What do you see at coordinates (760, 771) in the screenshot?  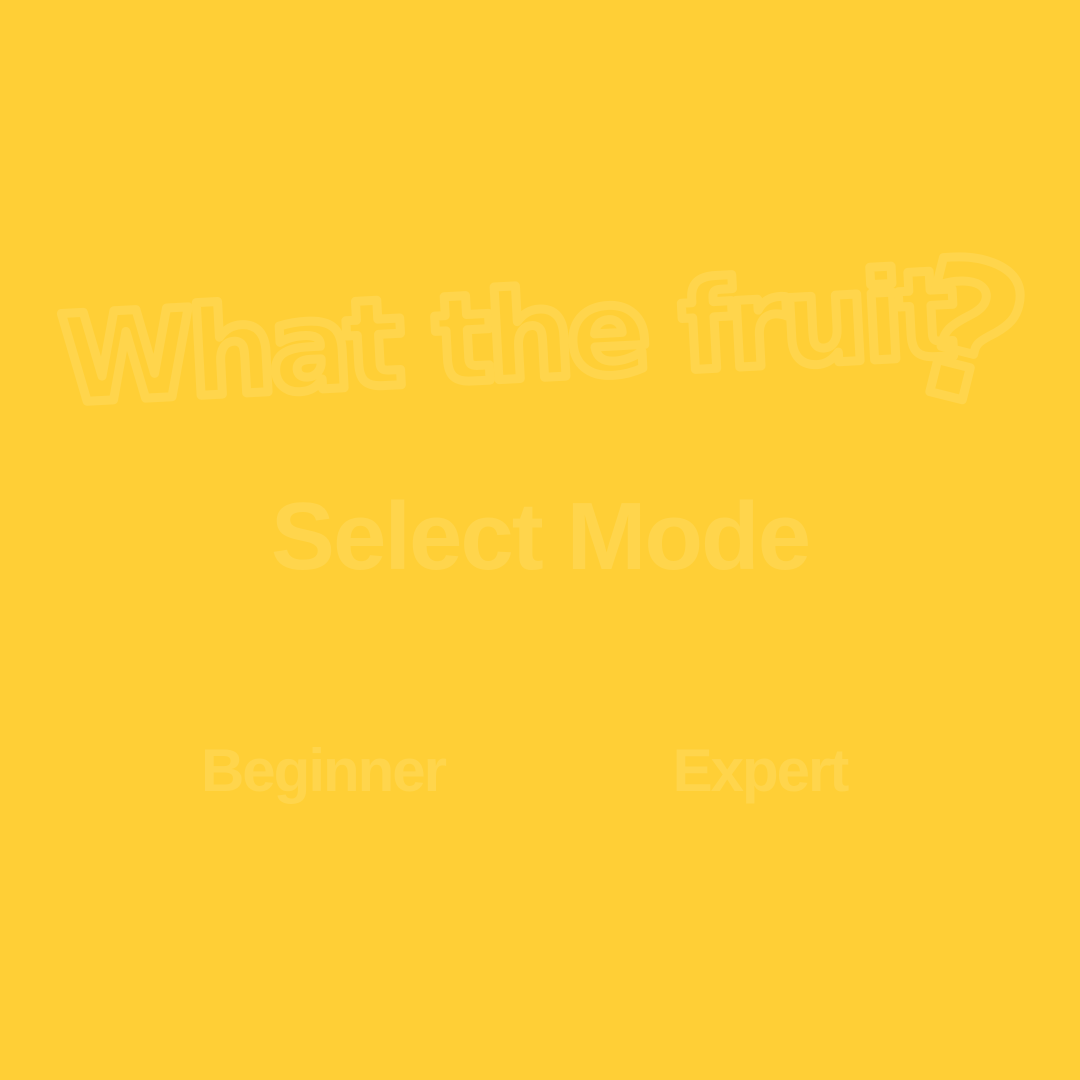 I see `expert-mode-button: Expert` at bounding box center [760, 771].